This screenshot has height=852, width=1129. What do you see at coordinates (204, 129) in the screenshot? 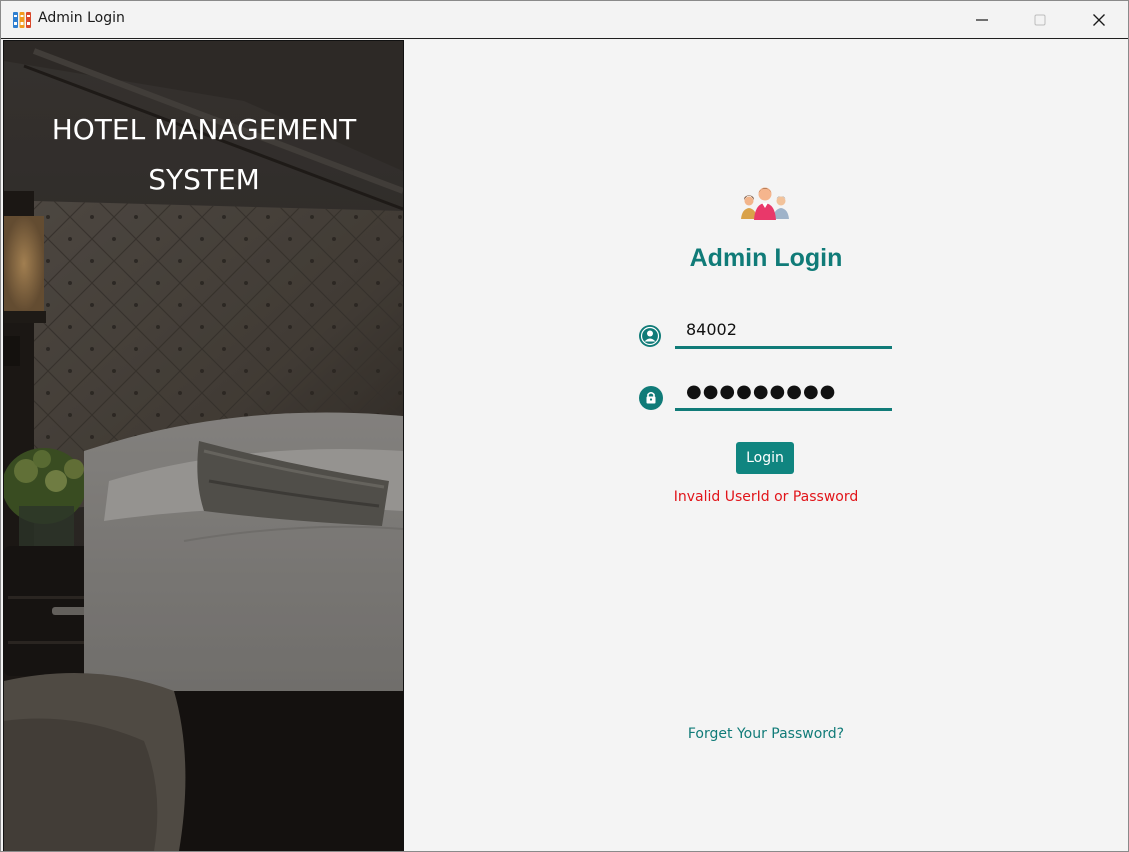
I see `hotel-title-line1: HOTEL MANAGEMENT` at bounding box center [204, 129].